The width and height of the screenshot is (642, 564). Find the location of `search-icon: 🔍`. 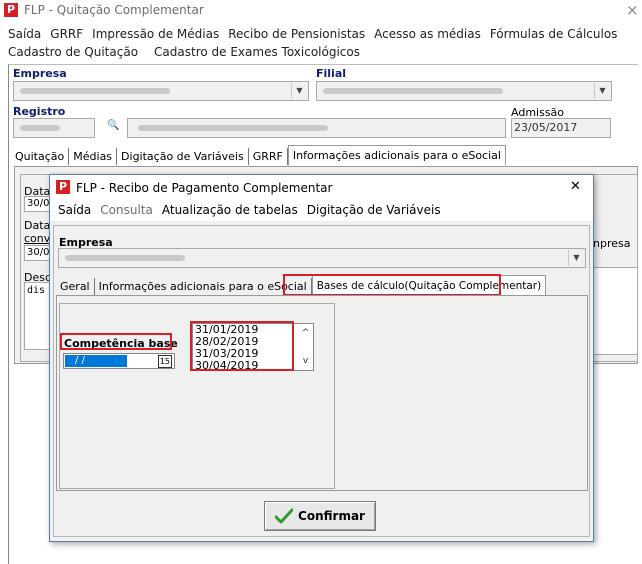

search-icon: 🔍 is located at coordinates (113, 125).